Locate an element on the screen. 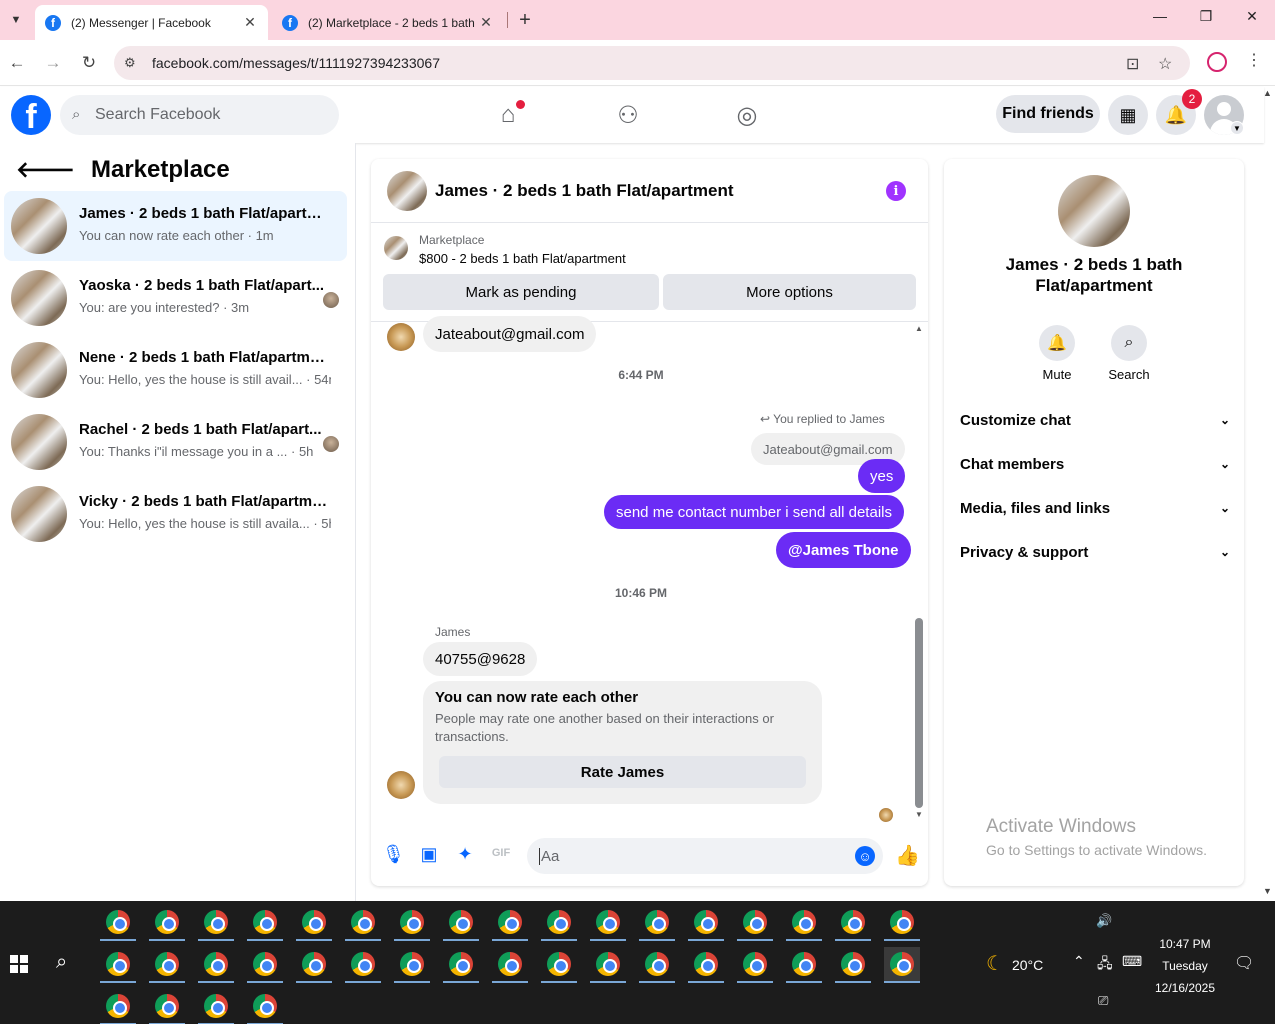  bookmark-star-icon: ☆ is located at coordinates (1165, 64).